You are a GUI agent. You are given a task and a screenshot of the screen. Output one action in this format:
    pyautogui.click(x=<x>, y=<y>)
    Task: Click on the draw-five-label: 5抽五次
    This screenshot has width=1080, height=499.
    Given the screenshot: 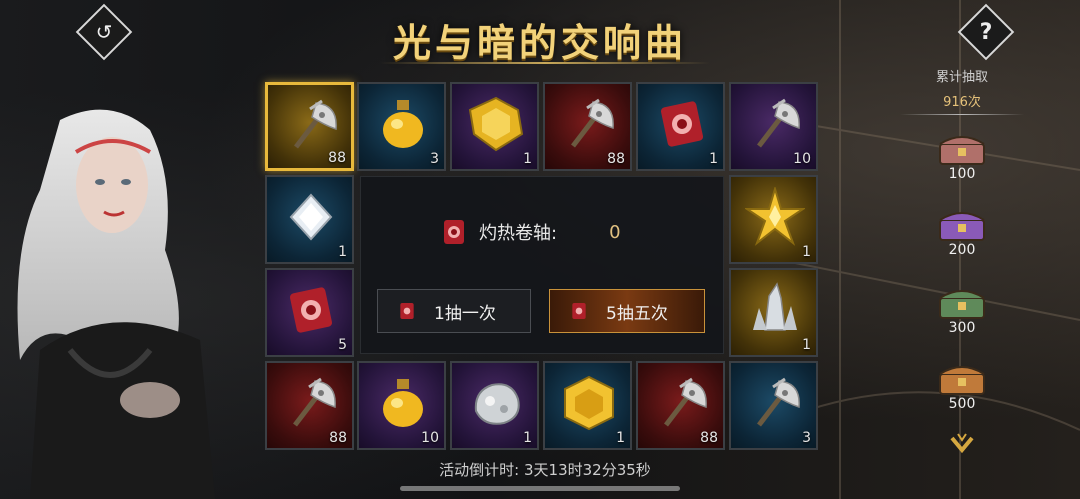 What is the action you would take?
    pyautogui.click(x=637, y=313)
    